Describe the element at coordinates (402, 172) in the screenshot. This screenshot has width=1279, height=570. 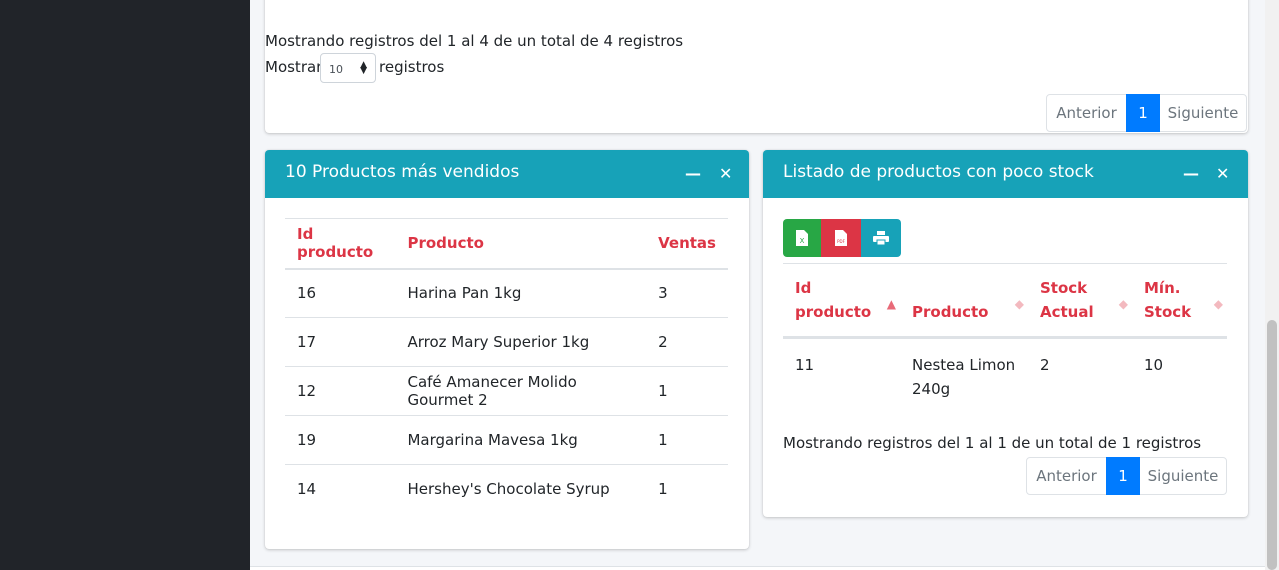
I see `card-title: 10 Productos más vendidos` at that location.